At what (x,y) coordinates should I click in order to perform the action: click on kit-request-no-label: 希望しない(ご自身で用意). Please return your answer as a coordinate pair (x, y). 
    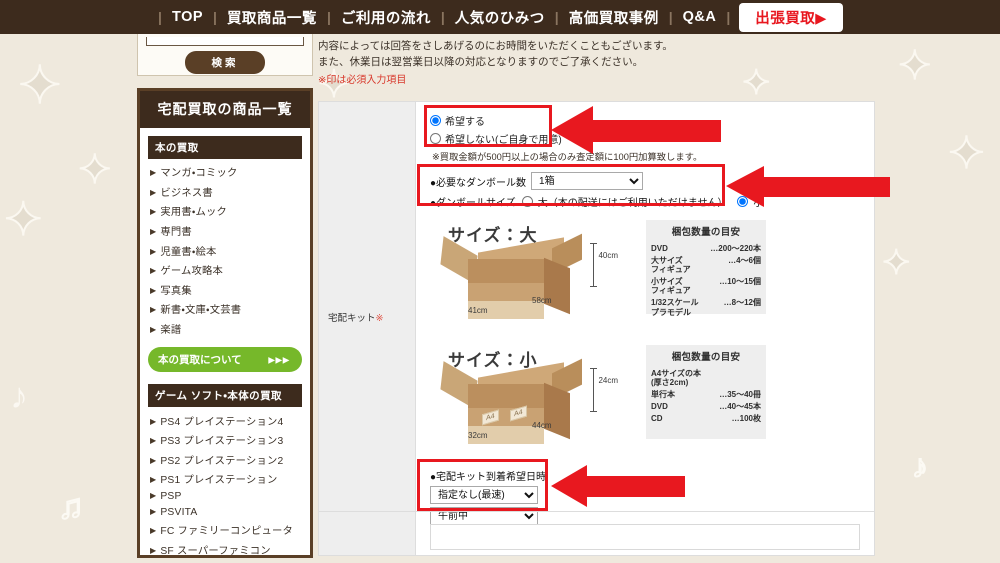
    Looking at the image, I should click on (503, 138).